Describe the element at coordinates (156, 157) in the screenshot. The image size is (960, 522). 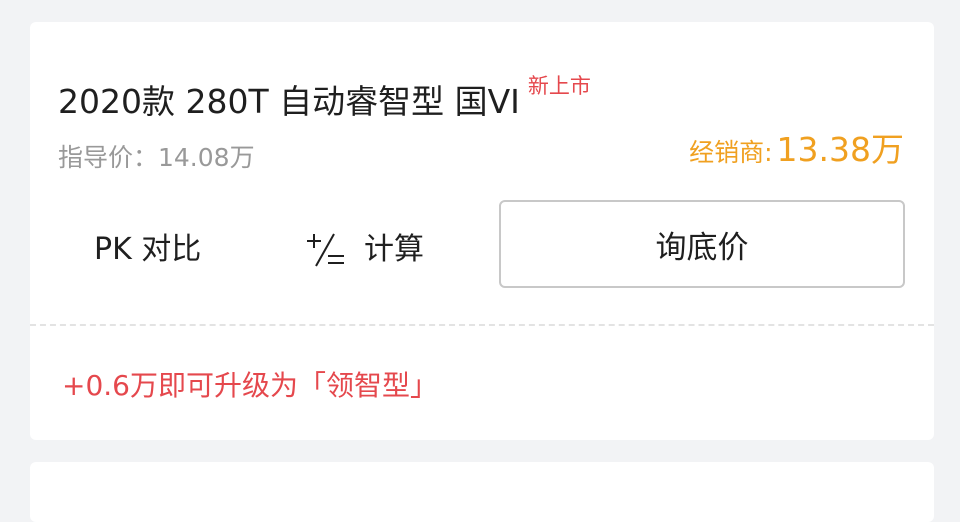
I see `guide-price: 指导价：14.08万` at that location.